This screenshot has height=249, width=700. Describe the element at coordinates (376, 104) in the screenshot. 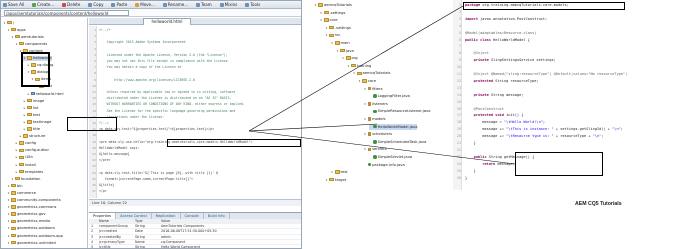

I see `project-item: ▾ listeners` at that location.